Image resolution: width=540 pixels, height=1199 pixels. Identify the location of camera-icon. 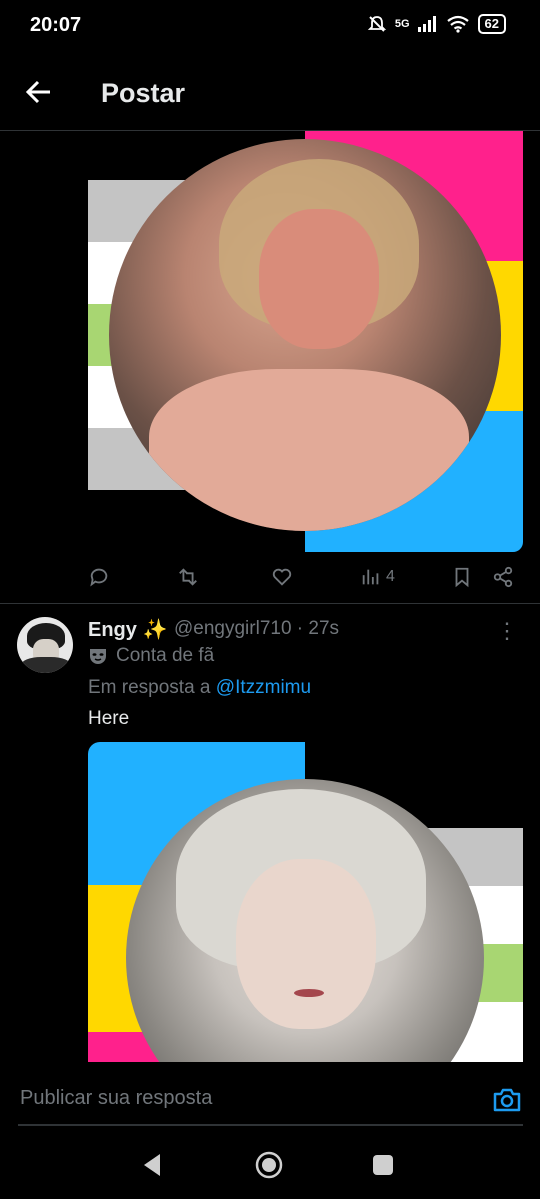
(507, 1100).